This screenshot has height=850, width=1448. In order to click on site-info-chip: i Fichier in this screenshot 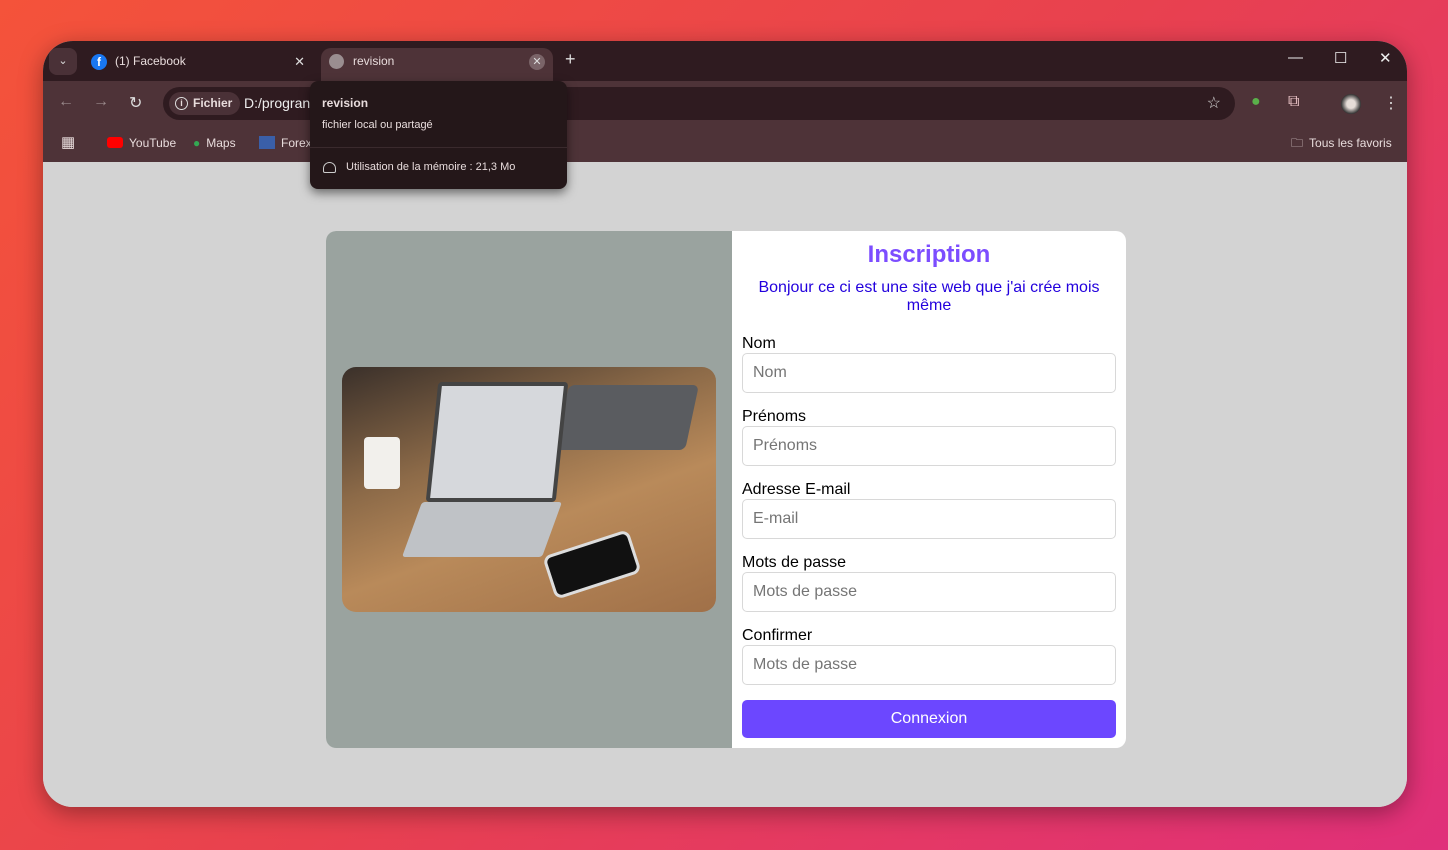, I will do `click(205, 103)`.